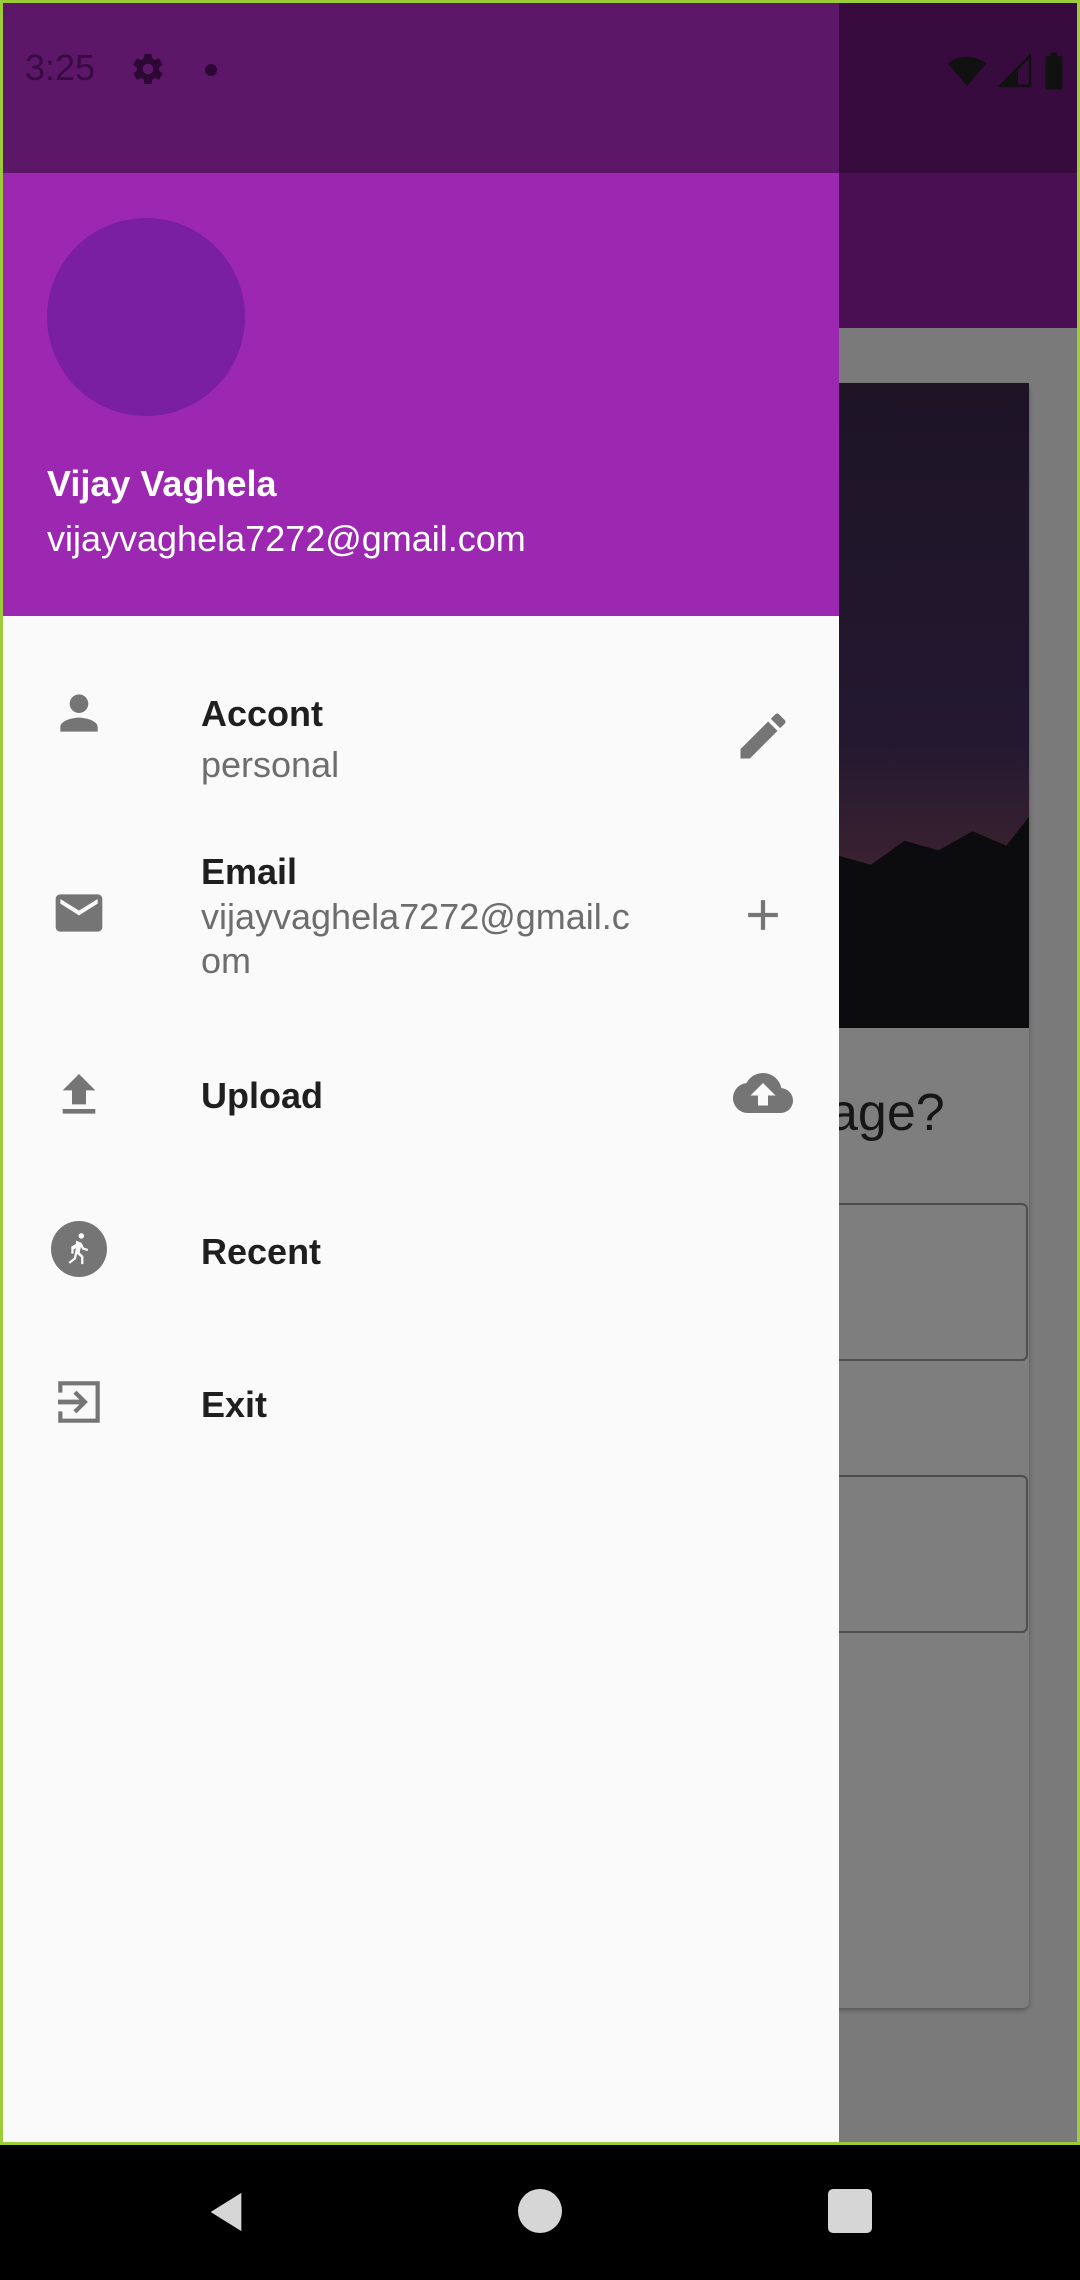 Image resolution: width=1080 pixels, height=2280 pixels. I want to click on drawer-item-subtitle: personal, so click(270, 764).